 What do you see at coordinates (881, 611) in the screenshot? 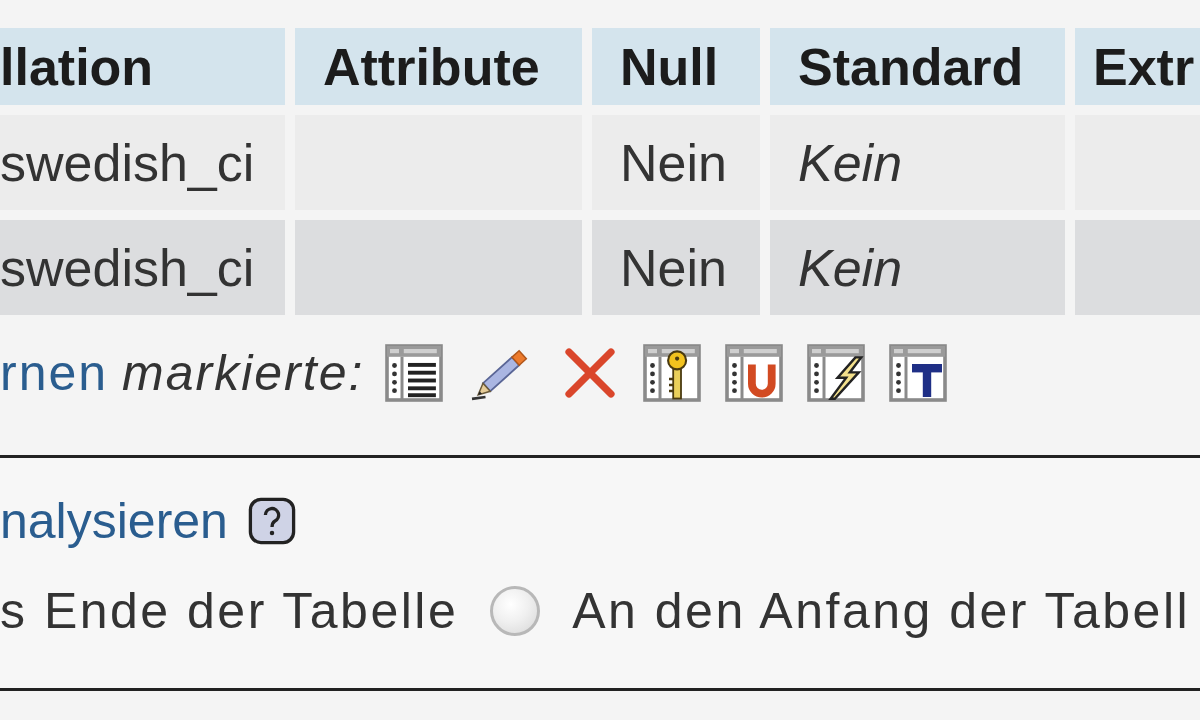
I see `radio-label: An den Anfang der Tabell` at bounding box center [881, 611].